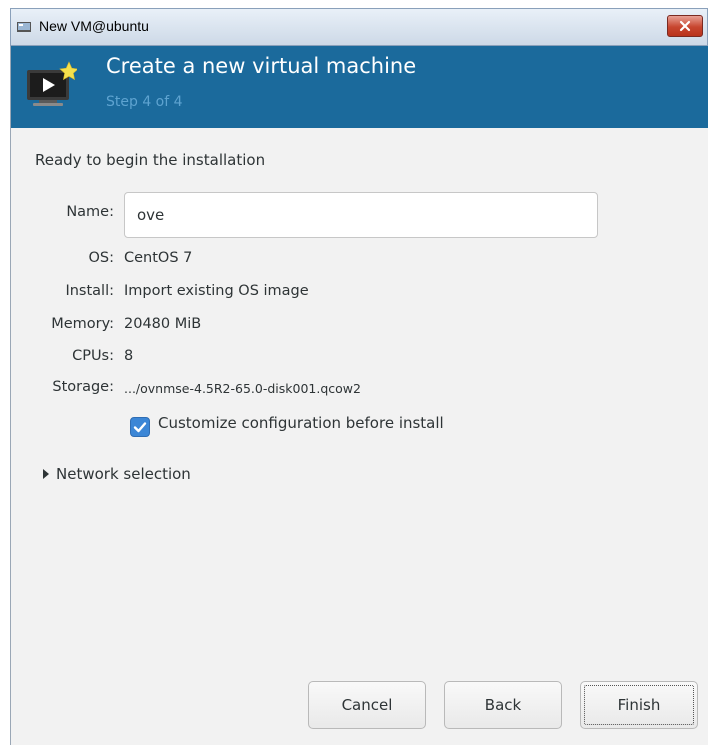 This screenshot has height=745, width=708. Describe the element at coordinates (82, 324) in the screenshot. I see `memory-label: Memory:` at that location.